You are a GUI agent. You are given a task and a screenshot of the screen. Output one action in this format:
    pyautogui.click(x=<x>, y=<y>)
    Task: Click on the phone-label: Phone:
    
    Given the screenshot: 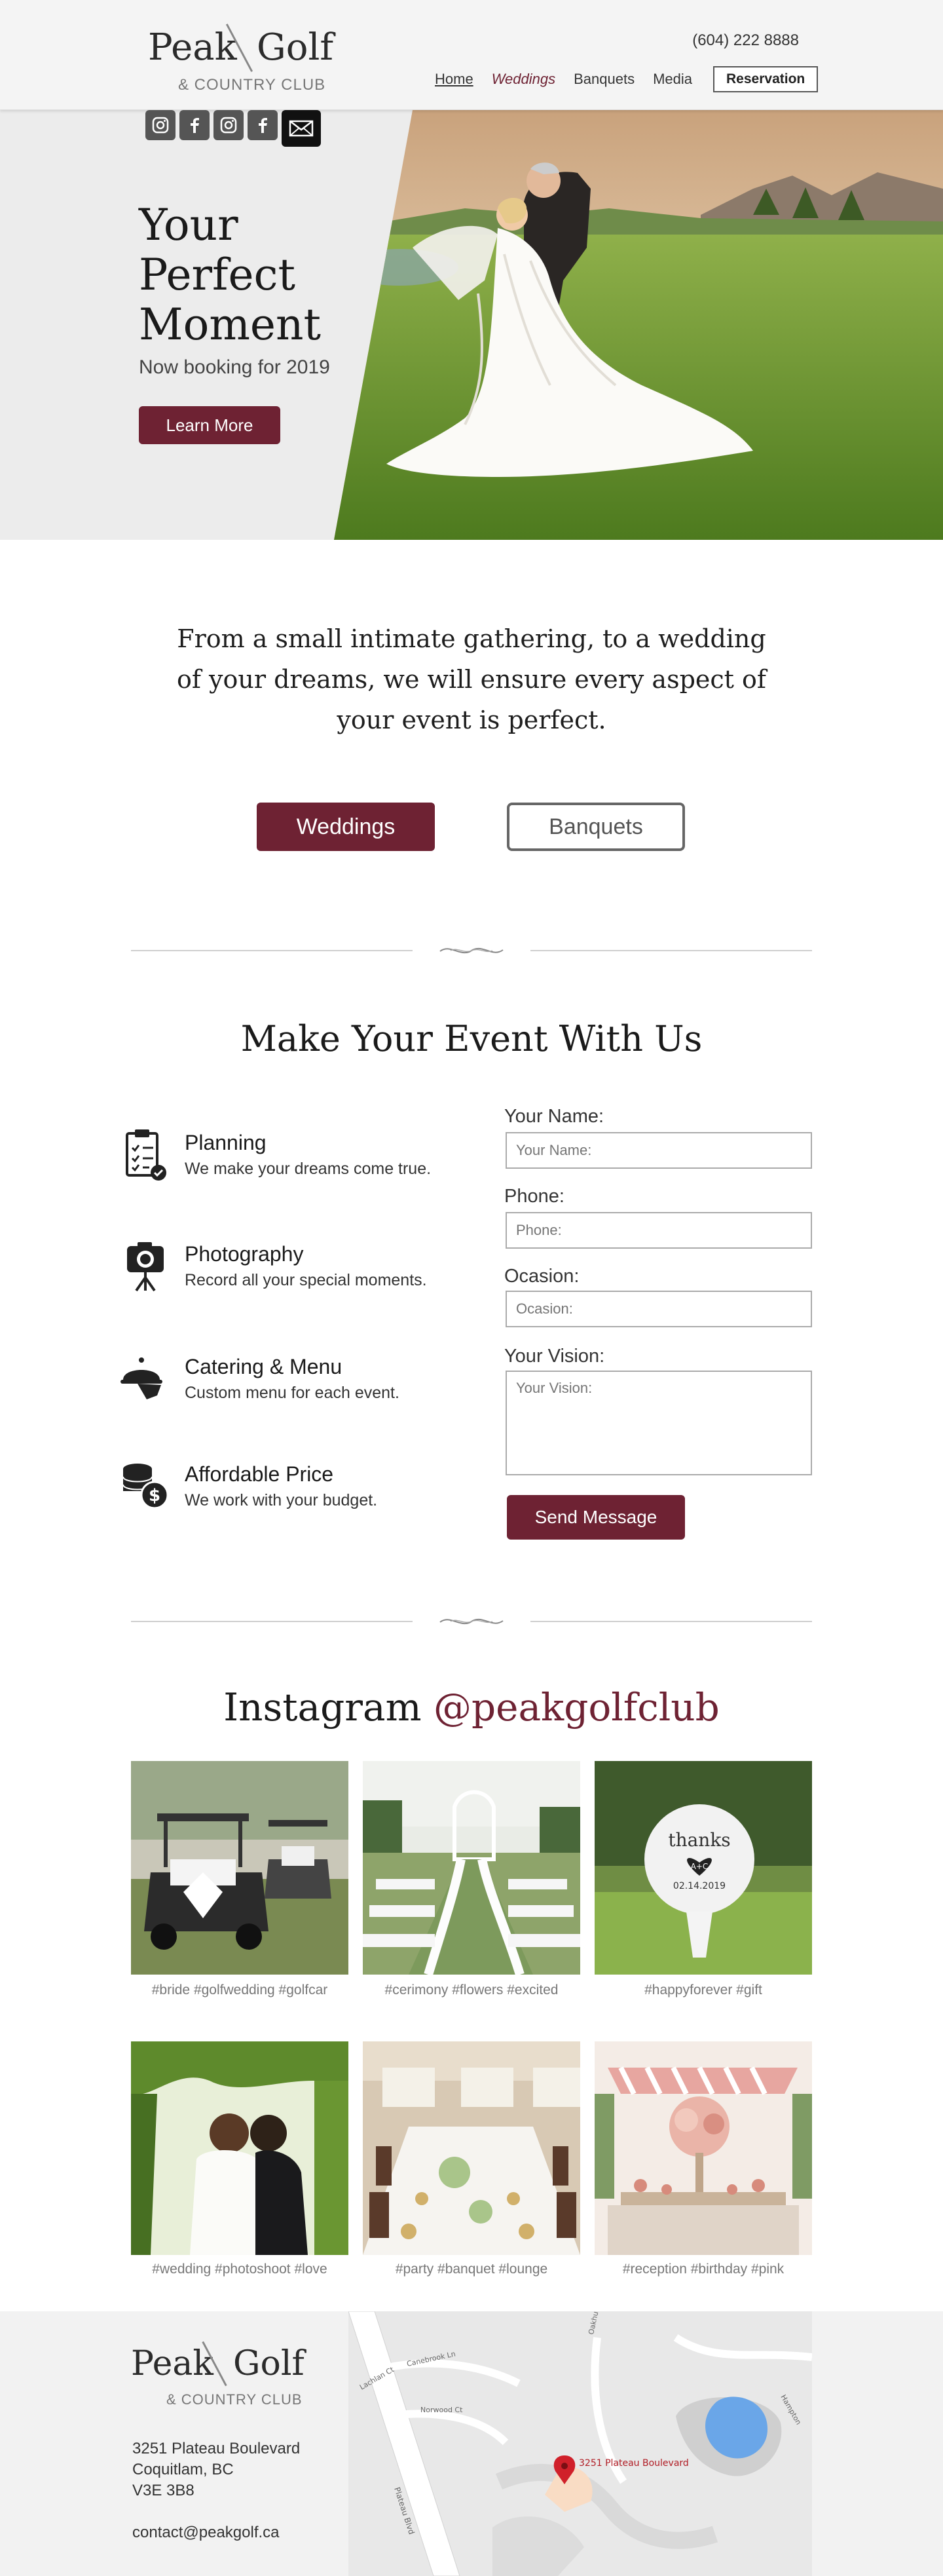 What is the action you would take?
    pyautogui.click(x=534, y=1196)
    